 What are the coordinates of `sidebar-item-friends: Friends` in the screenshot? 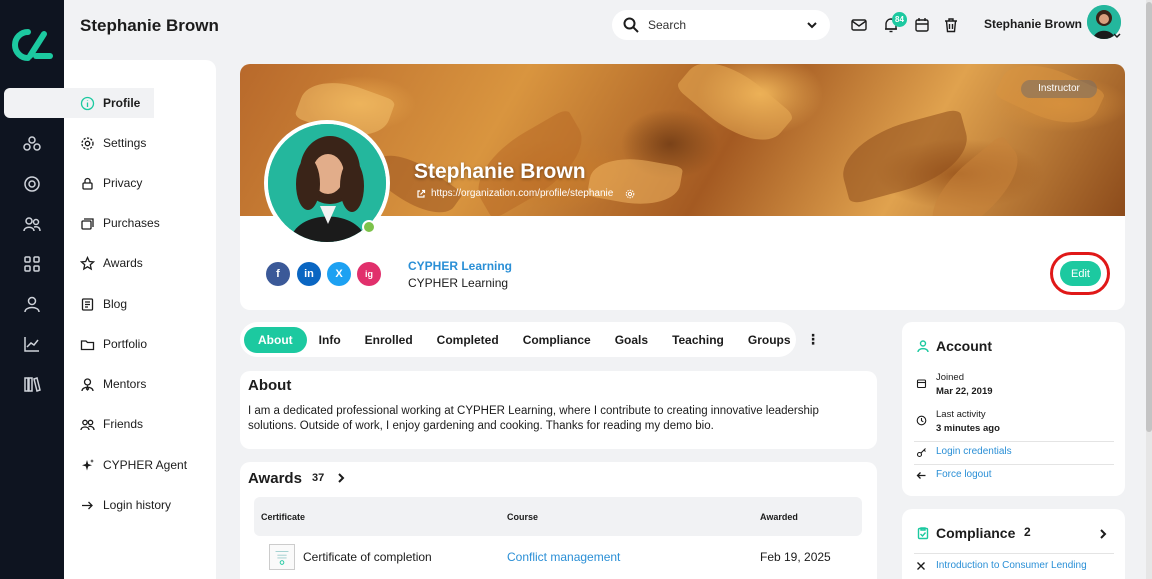 It's located at (111, 424).